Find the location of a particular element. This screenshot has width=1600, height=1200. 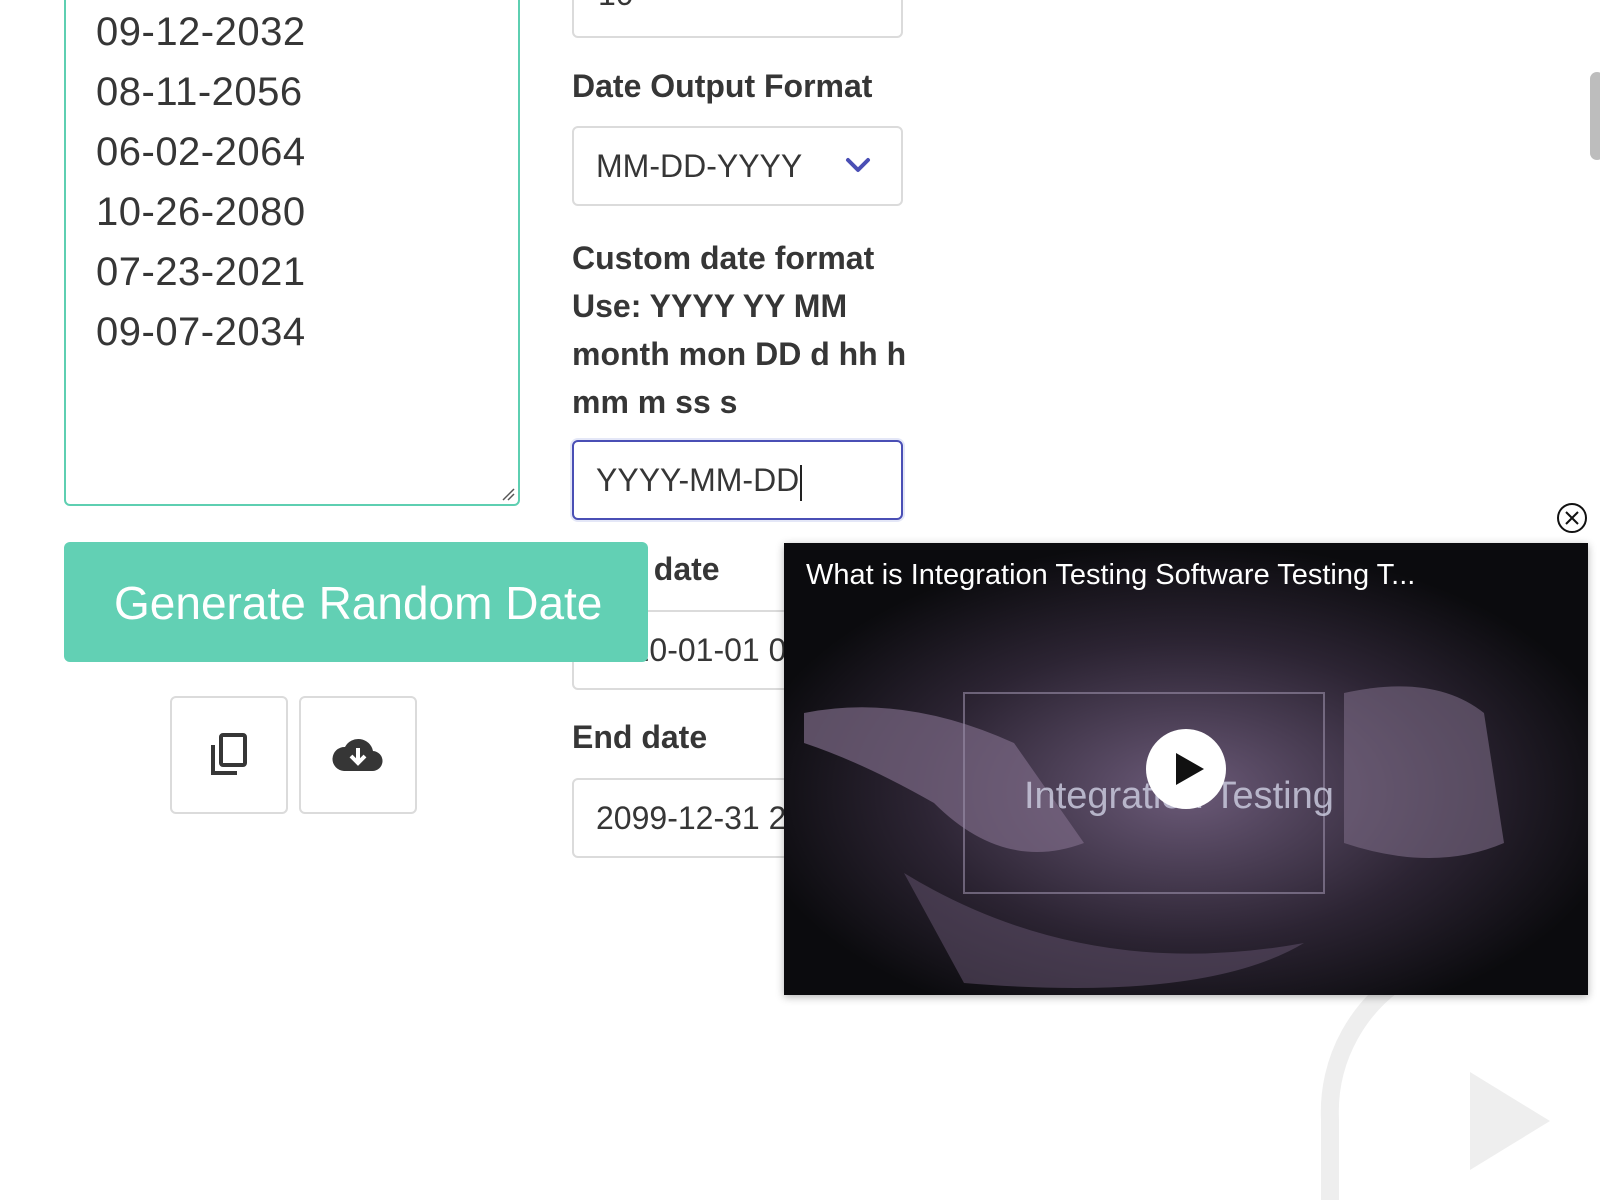

copy-button is located at coordinates (229, 755).